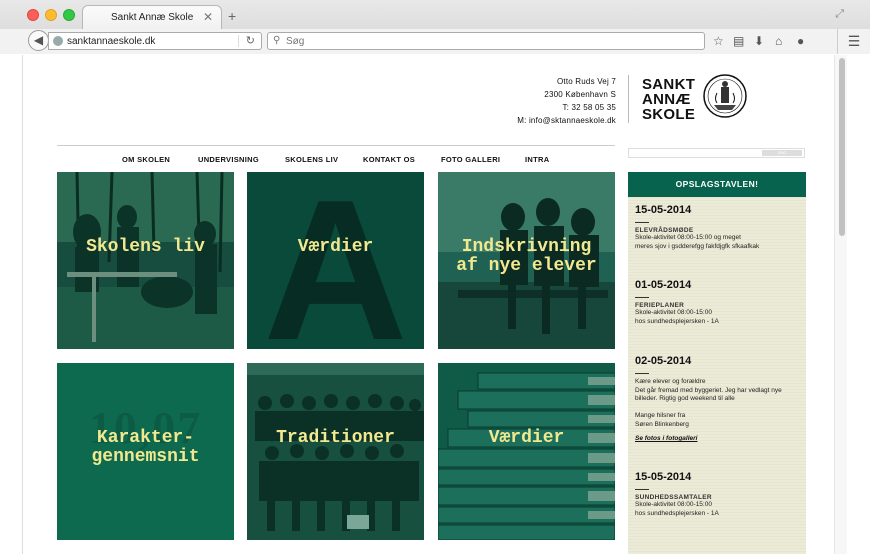 The height and width of the screenshot is (554, 870). Describe the element at coordinates (842, 147) in the screenshot. I see `scrollbar-thumb` at that location.